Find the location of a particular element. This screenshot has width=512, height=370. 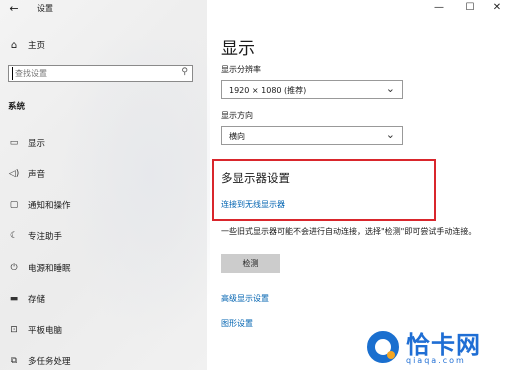

search-box: ⚲ is located at coordinates (100, 73).